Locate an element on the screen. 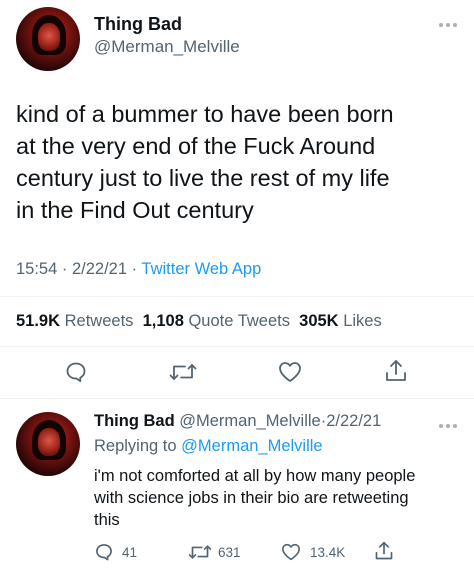 The height and width of the screenshot is (572, 474). quotes-label: Quote Tweets is located at coordinates (239, 321).